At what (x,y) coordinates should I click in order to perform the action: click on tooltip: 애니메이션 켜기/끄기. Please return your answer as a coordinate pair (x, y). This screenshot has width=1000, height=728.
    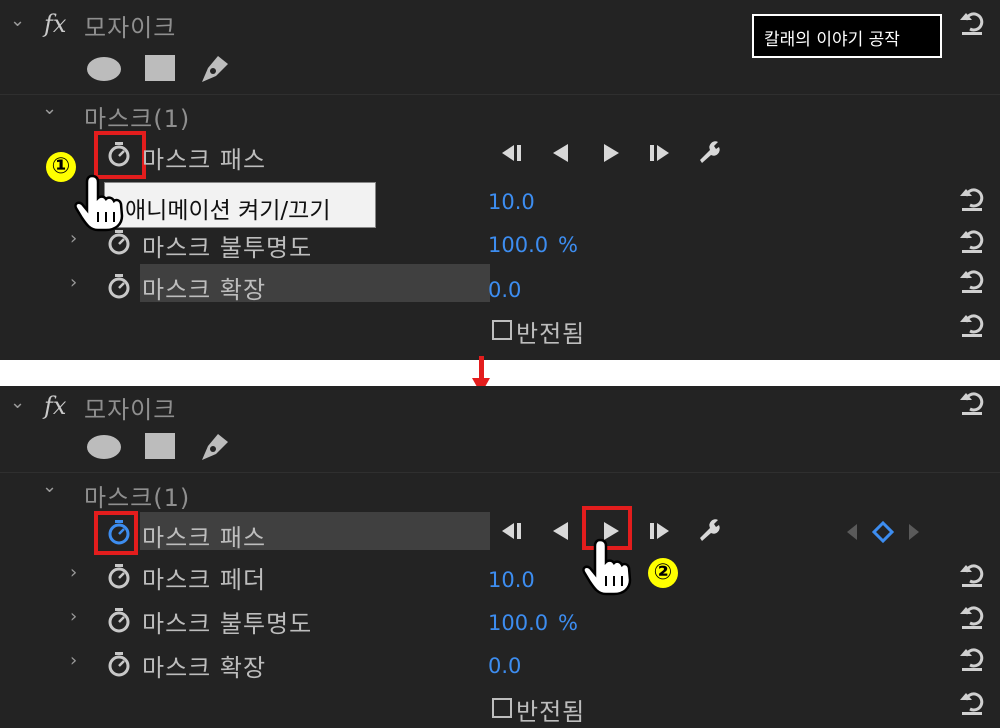
    Looking at the image, I should click on (240, 205).